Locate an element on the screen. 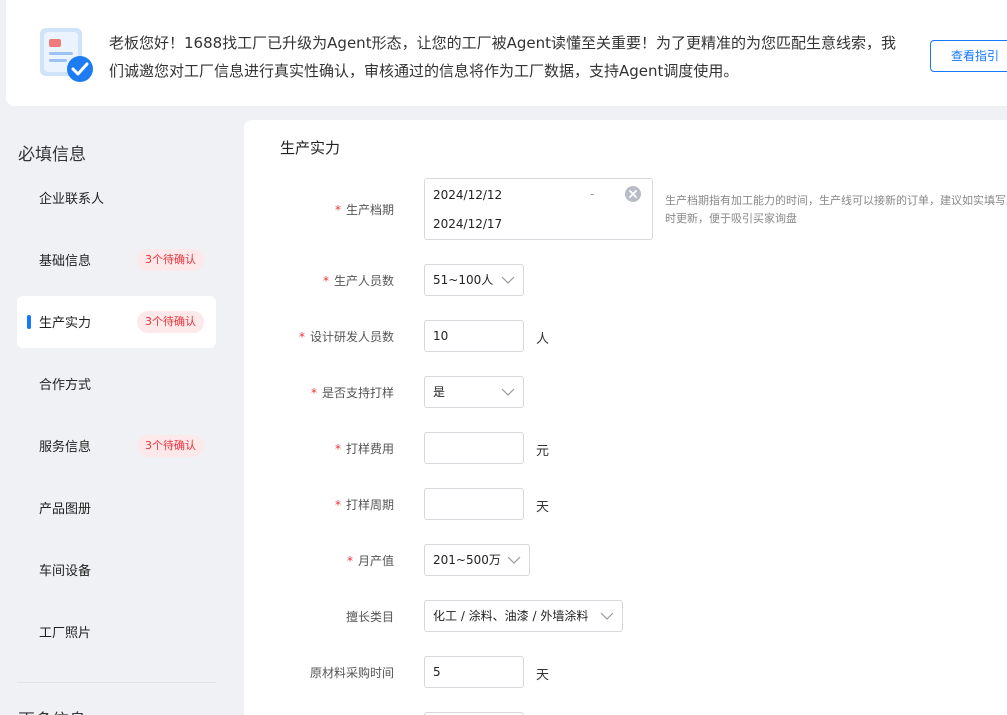 The image size is (1007, 715). label-text: 生产人员数 is located at coordinates (363, 281).